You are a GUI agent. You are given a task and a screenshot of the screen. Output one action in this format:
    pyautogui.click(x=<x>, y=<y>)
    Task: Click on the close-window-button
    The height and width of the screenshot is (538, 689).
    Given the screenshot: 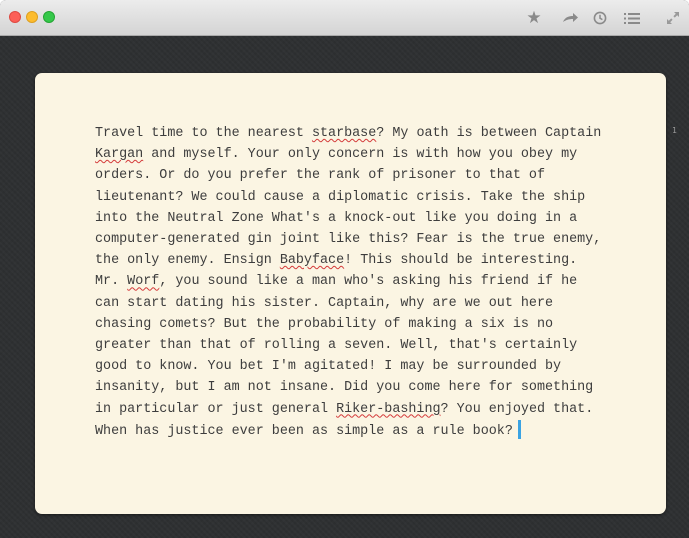 What is the action you would take?
    pyautogui.click(x=15, y=17)
    